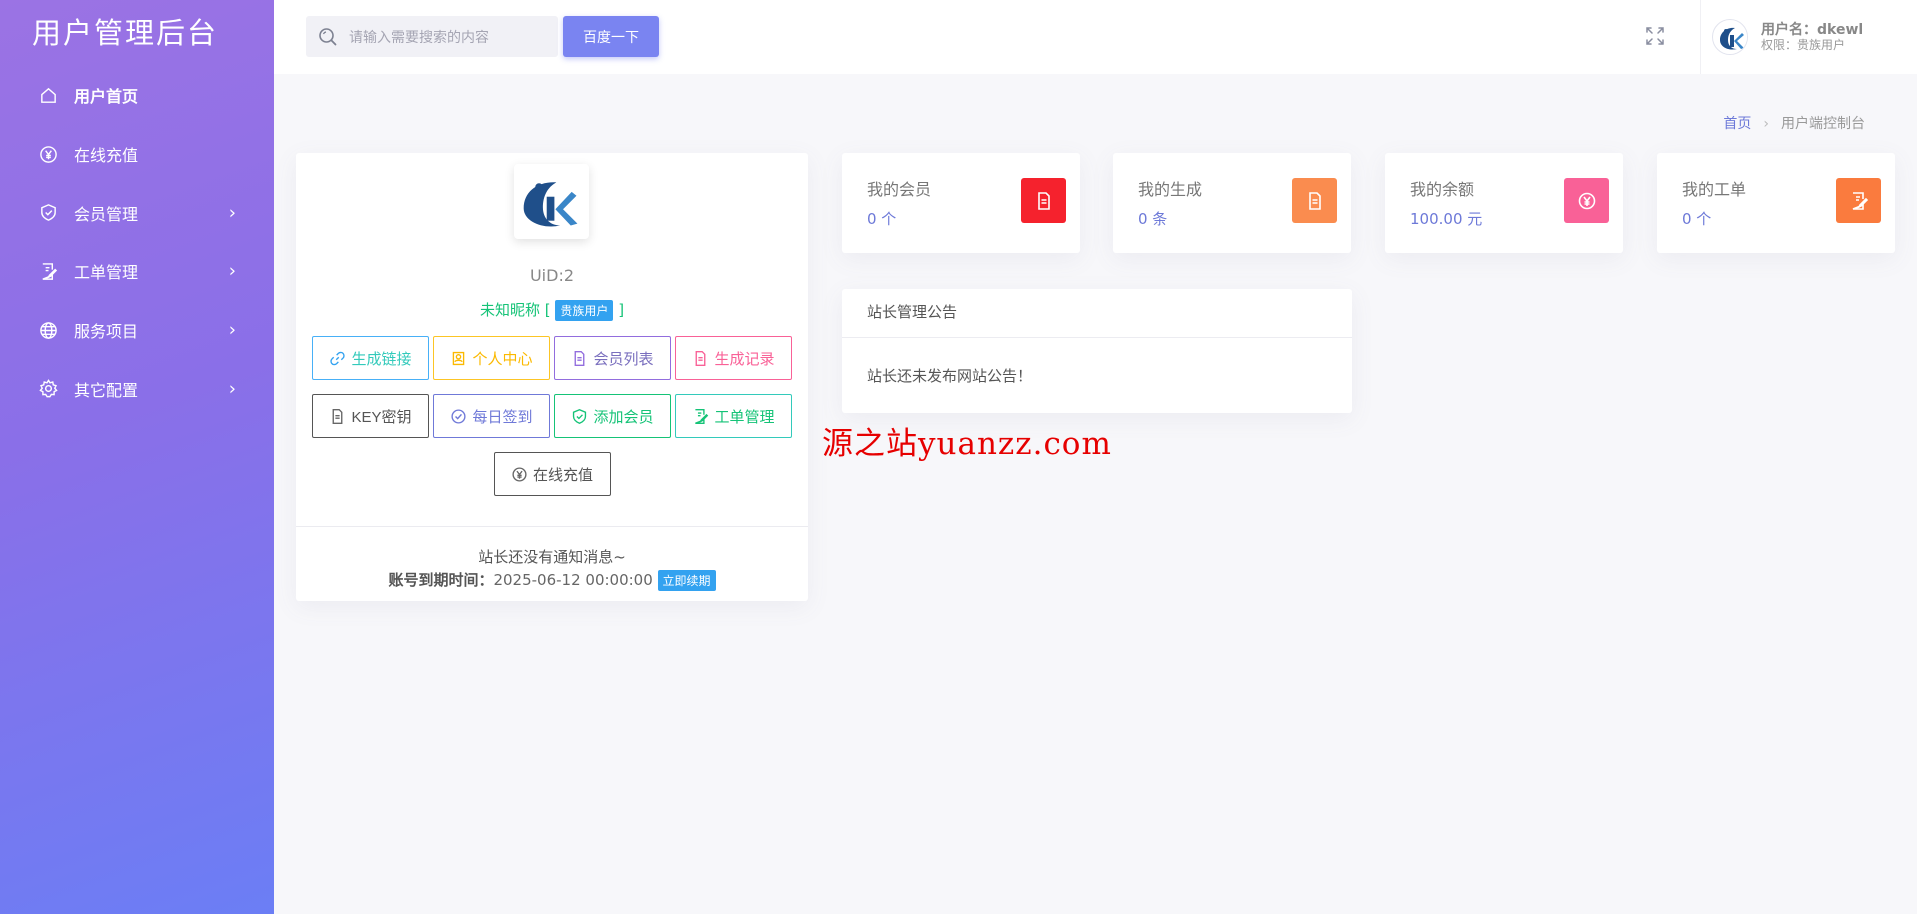 This screenshot has width=1917, height=914. I want to click on daily-checkin-button: 每日签到, so click(491, 416).